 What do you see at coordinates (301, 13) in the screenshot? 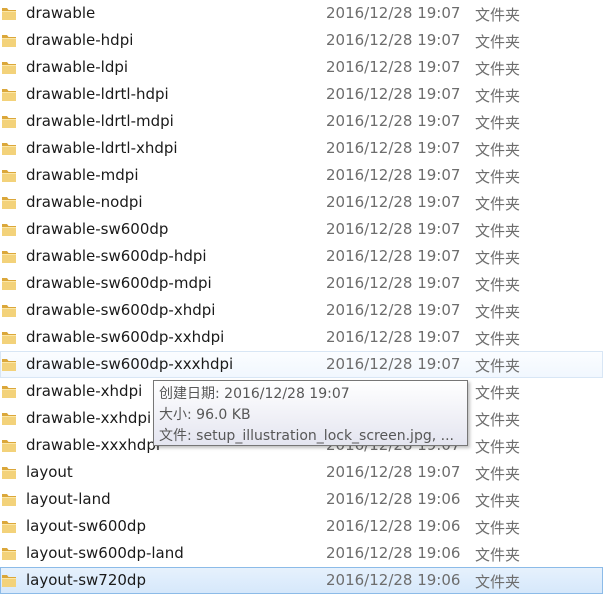
I see `file-row: drawable 2016/12/28 19:07 文件夹` at bounding box center [301, 13].